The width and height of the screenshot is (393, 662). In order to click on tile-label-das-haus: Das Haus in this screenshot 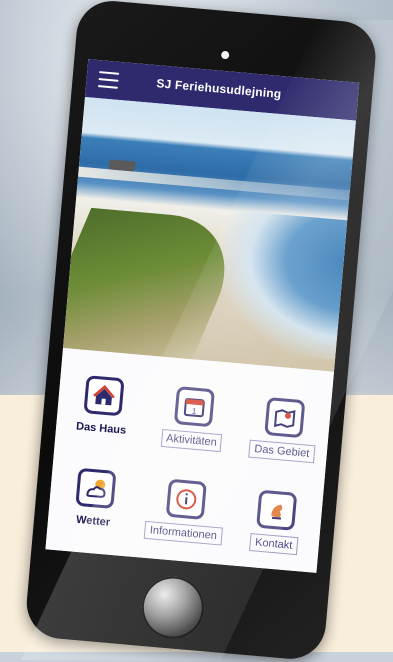, I will do `click(101, 428)`.